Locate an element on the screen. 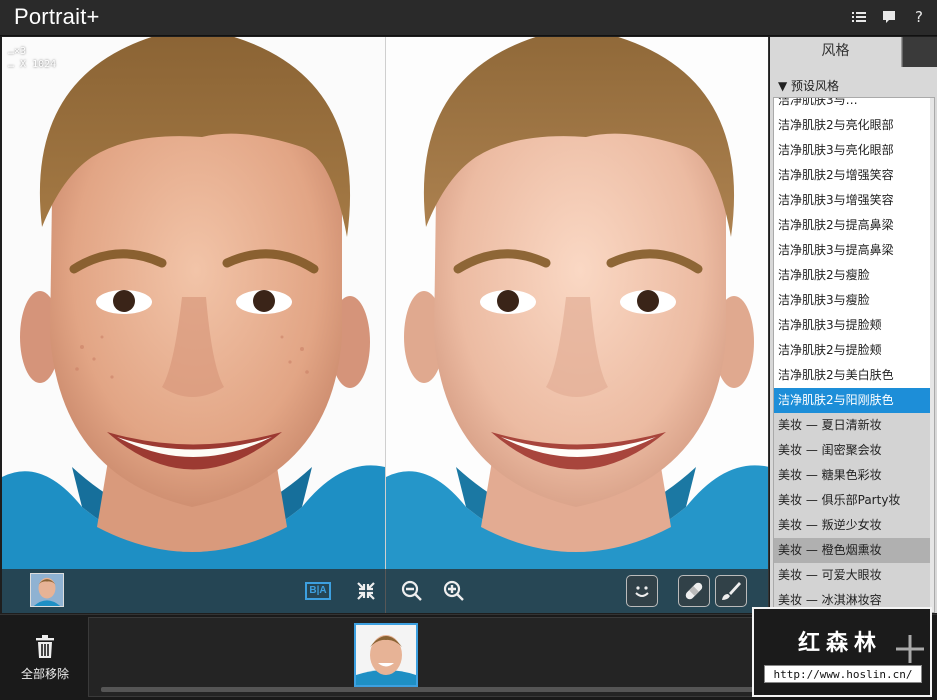 This screenshot has height=700, width=937. smile-icon is located at coordinates (642, 591).